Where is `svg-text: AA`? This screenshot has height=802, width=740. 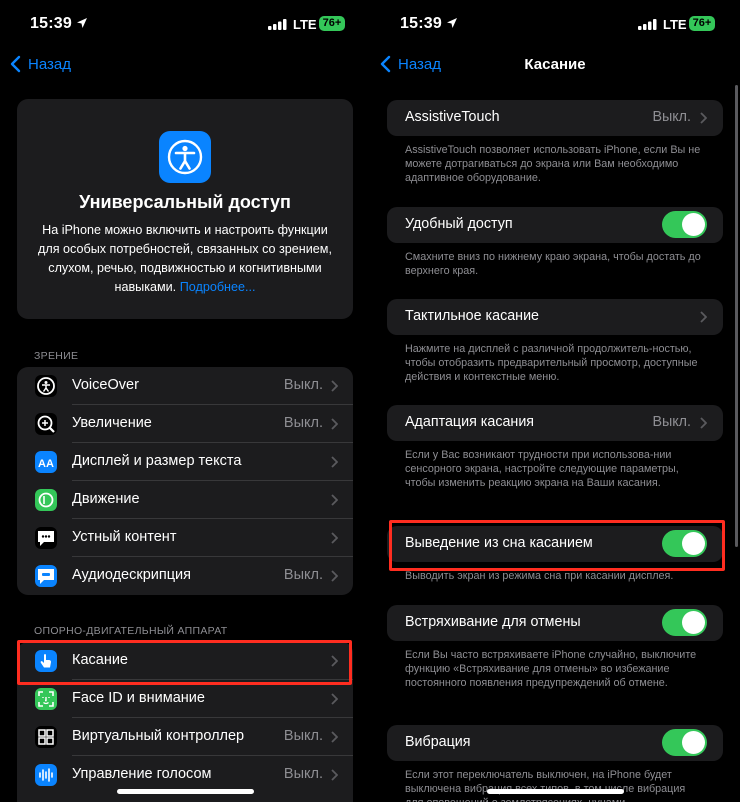
svg-text: AA is located at coordinates (46, 464).